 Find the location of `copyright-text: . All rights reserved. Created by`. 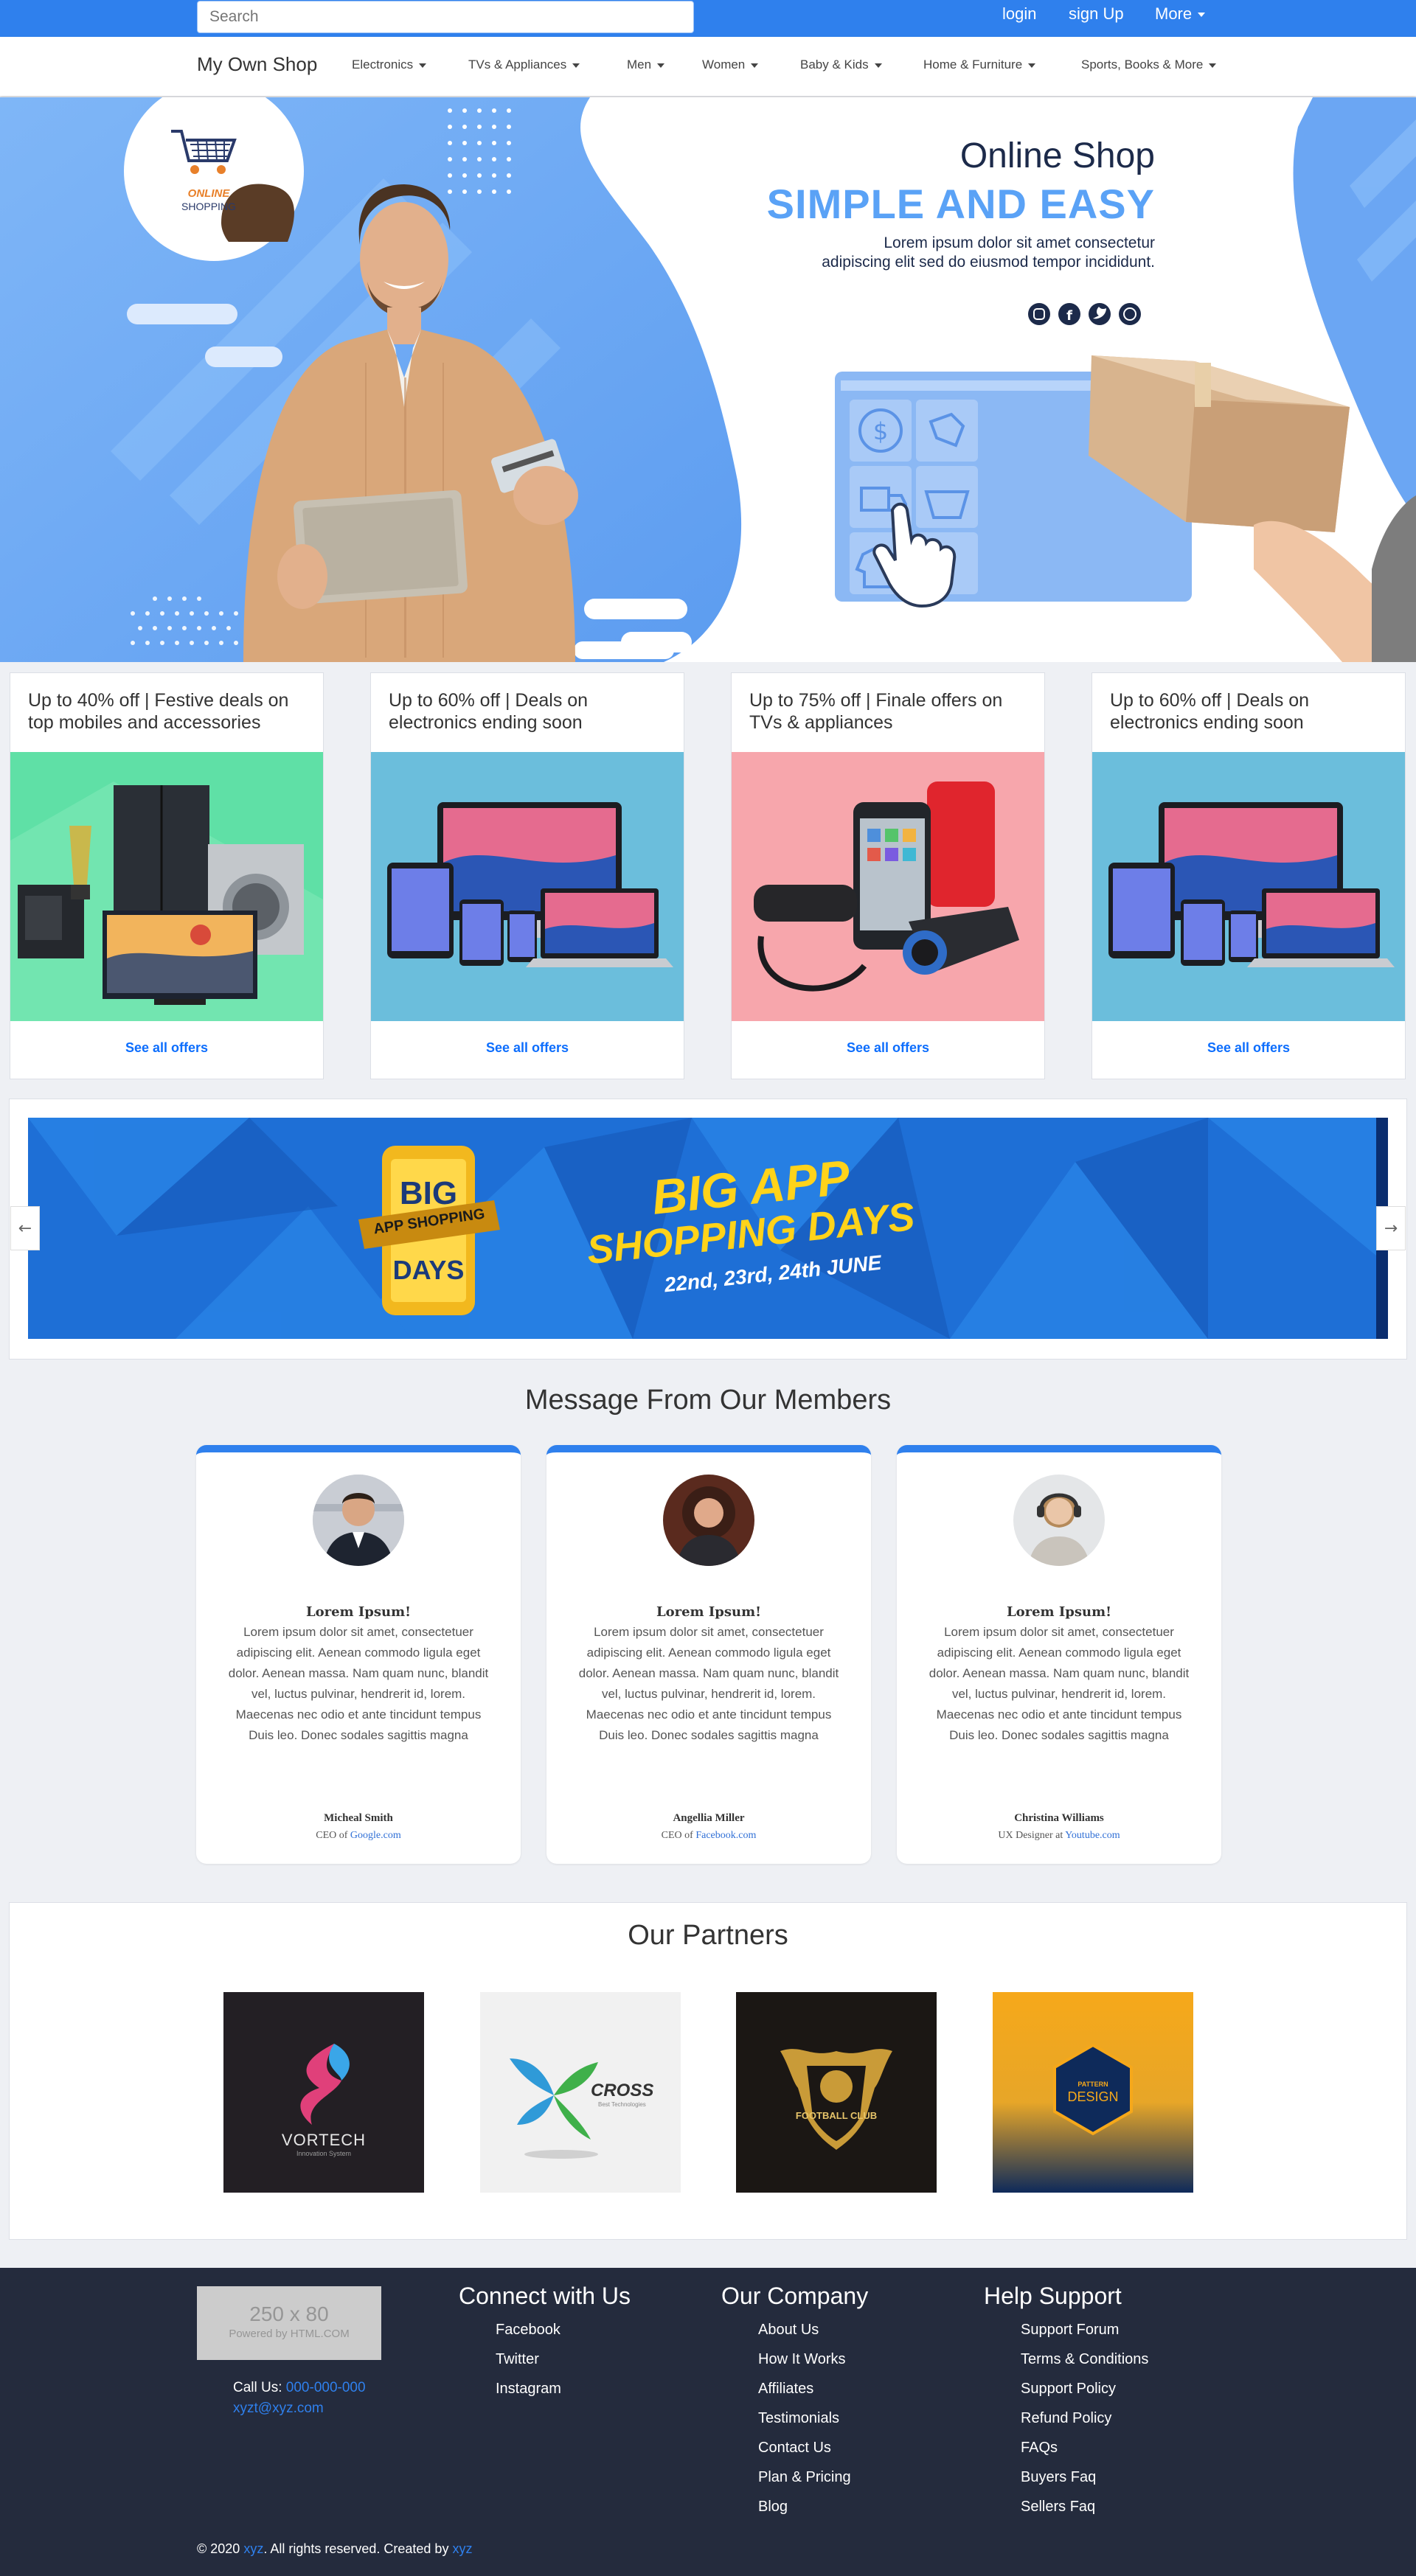

copyright-text: . All rights reserved. Created by is located at coordinates (356, 2549).